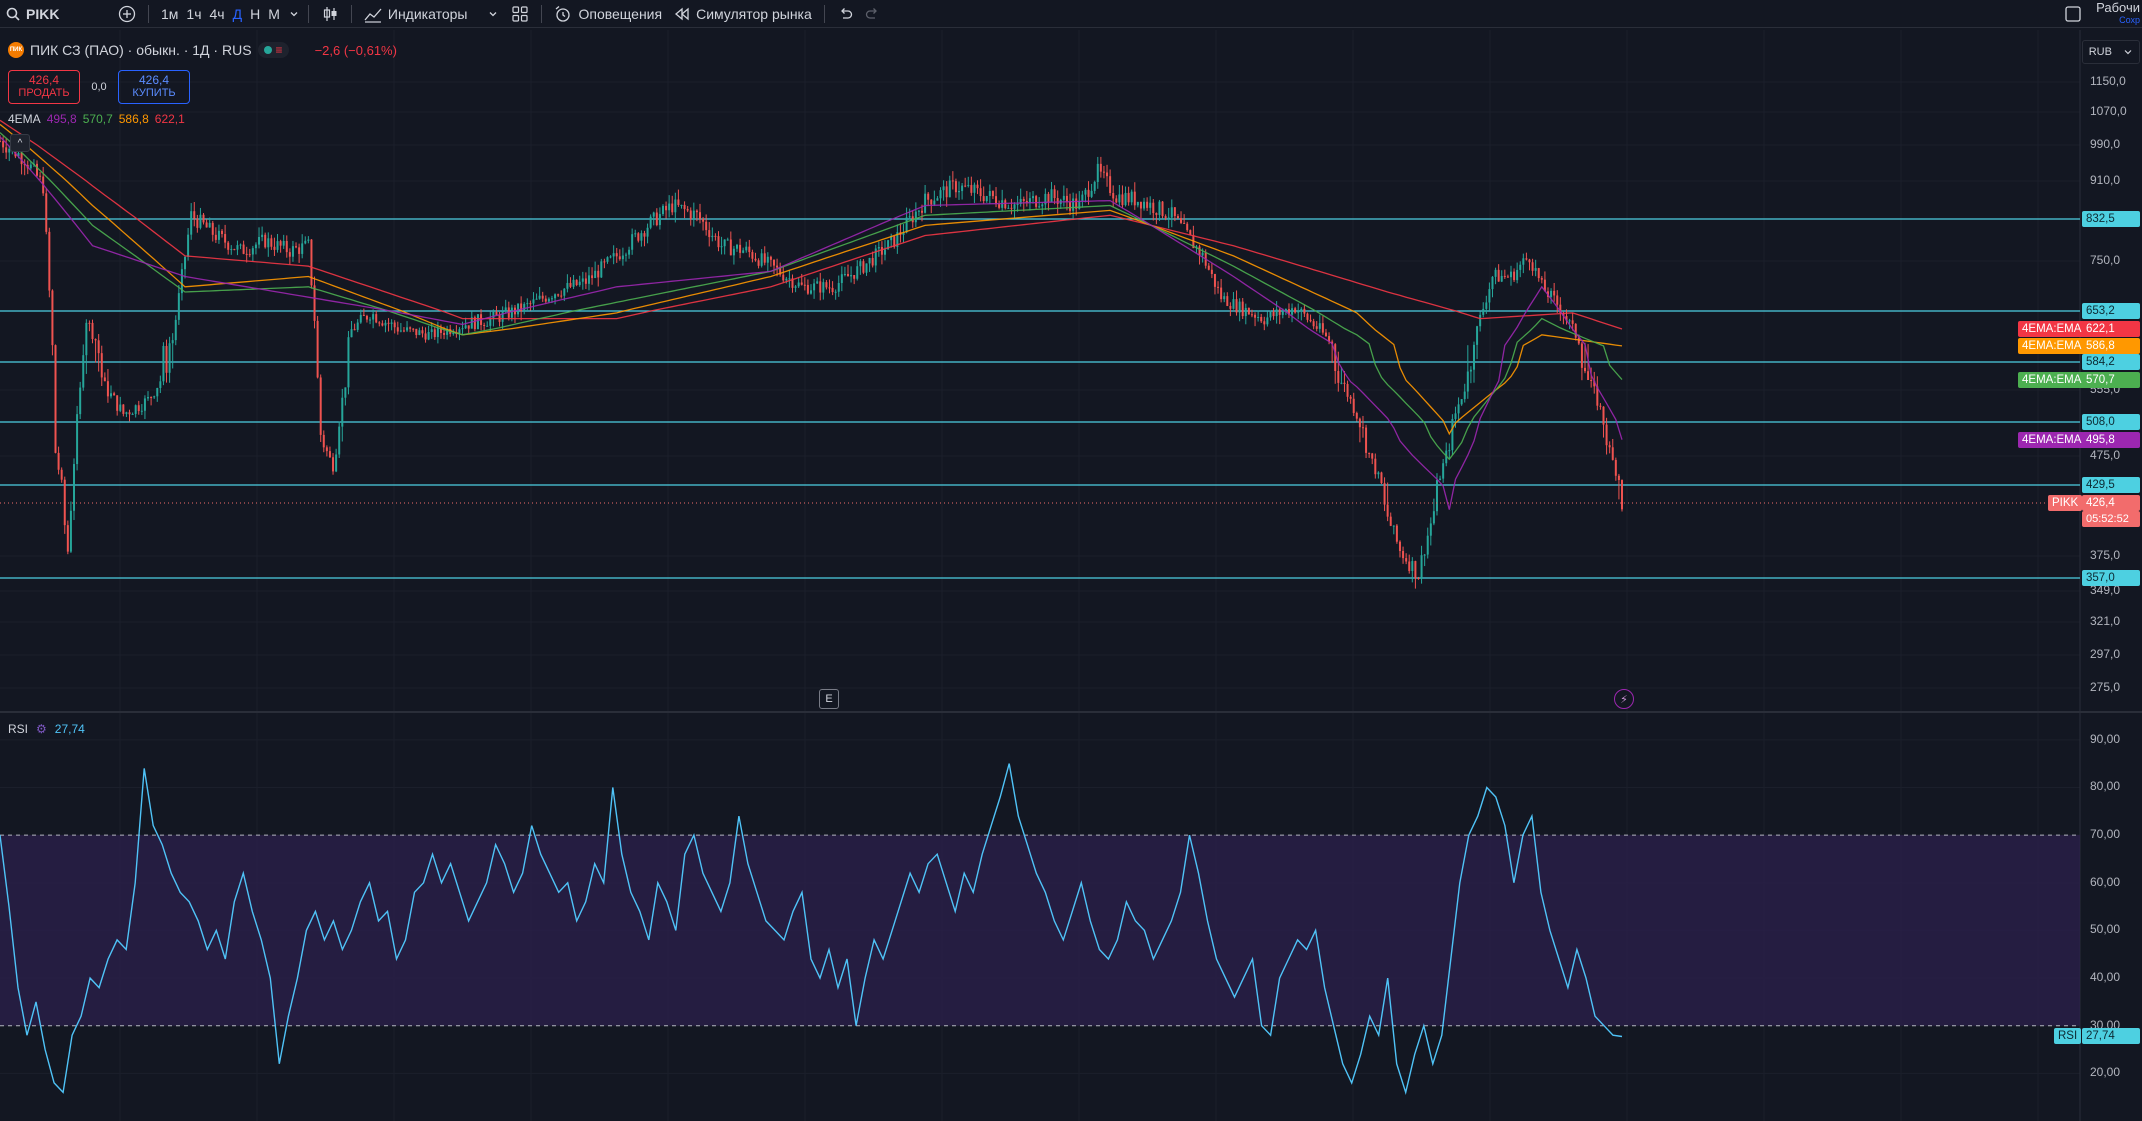  What do you see at coordinates (154, 80) in the screenshot?
I see `buy-price: 426,4` at bounding box center [154, 80].